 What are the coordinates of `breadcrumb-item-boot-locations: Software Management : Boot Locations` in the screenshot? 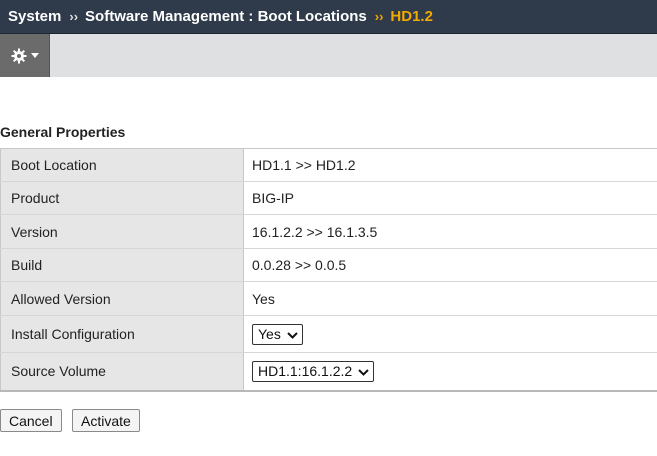 It's located at (226, 16).